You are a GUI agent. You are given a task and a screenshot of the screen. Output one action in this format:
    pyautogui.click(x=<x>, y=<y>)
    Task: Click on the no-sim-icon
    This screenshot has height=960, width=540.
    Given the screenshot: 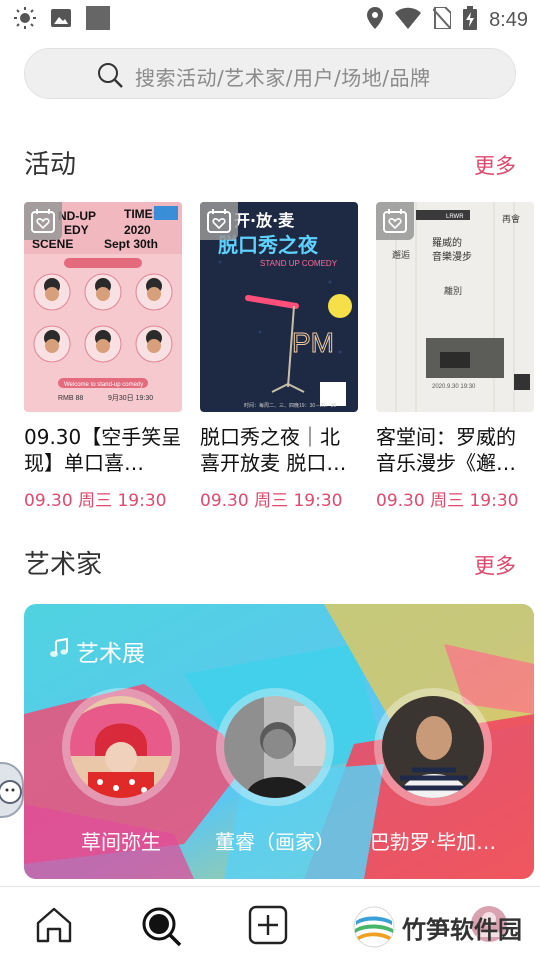 What is the action you would take?
    pyautogui.click(x=442, y=19)
    